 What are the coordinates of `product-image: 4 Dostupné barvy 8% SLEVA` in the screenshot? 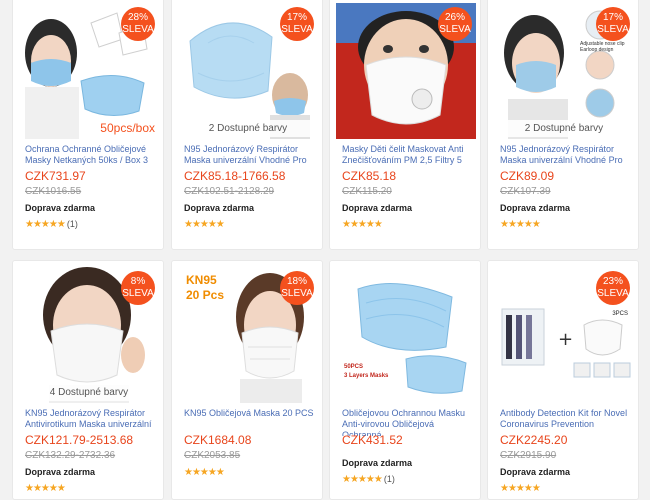 It's located at (89, 335).